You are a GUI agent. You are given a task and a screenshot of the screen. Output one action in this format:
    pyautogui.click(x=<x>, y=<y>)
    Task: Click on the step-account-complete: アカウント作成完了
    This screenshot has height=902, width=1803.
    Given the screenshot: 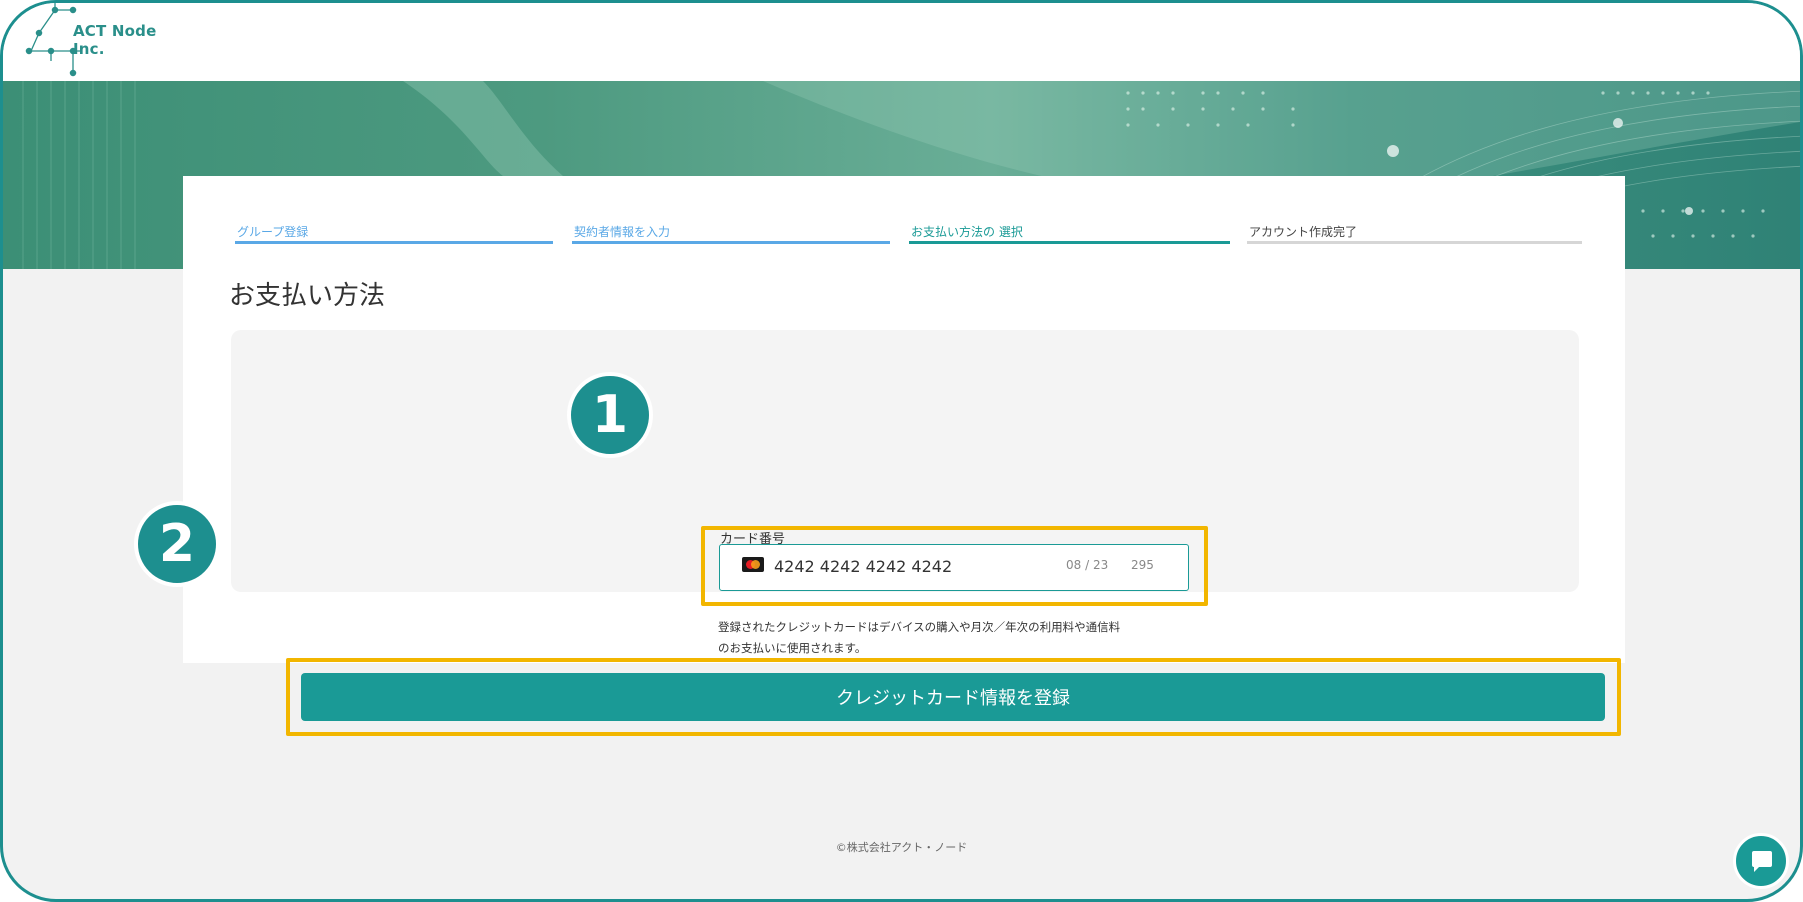 What is the action you would take?
    pyautogui.click(x=1414, y=233)
    